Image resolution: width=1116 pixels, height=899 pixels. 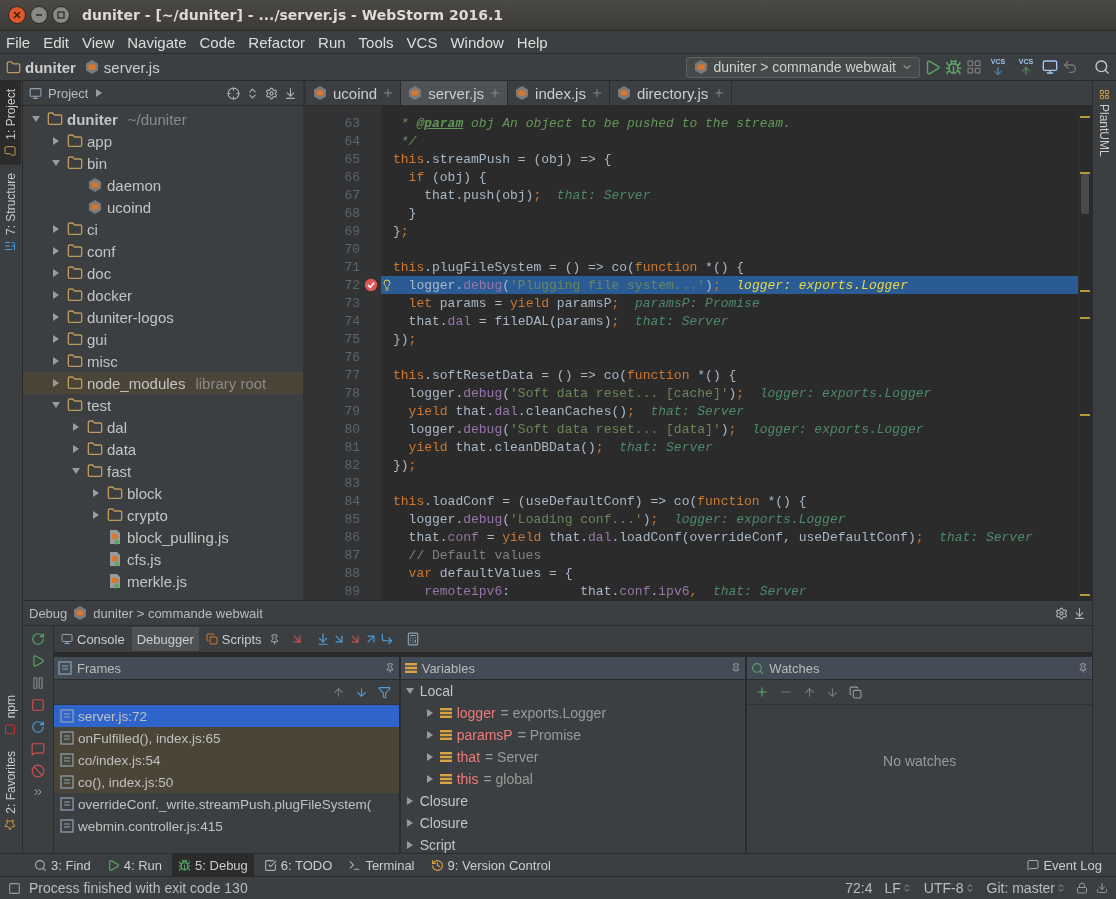 What do you see at coordinates (213, 865) in the screenshot?
I see `tool-window-button: 5: Debug` at bounding box center [213, 865].